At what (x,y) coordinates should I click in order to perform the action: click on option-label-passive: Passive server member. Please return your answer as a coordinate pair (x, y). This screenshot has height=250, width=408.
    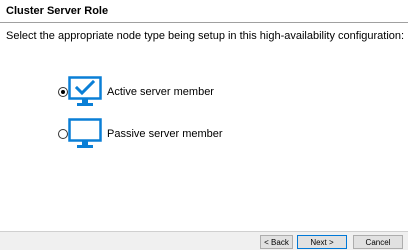
    Looking at the image, I should click on (165, 134).